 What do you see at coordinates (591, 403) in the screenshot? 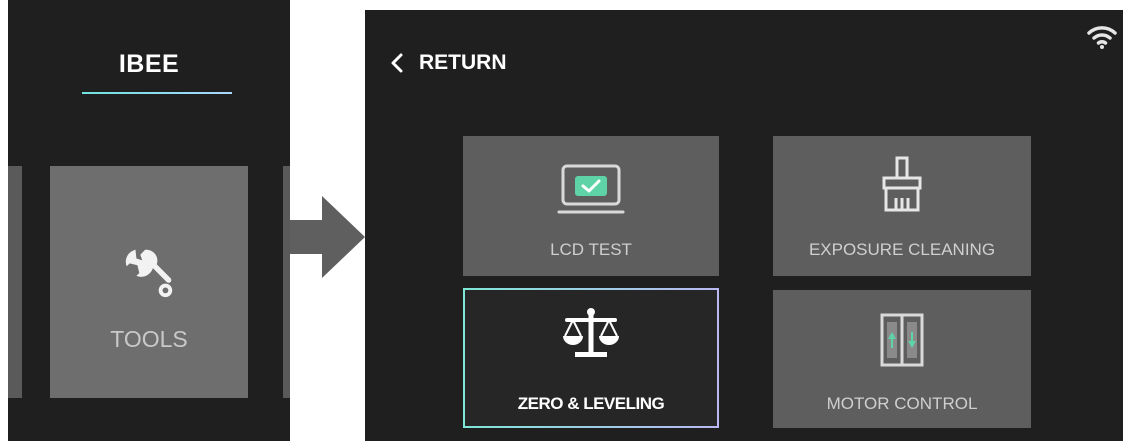
I see `zero-leveling-label: ZERO & LEVELING` at bounding box center [591, 403].